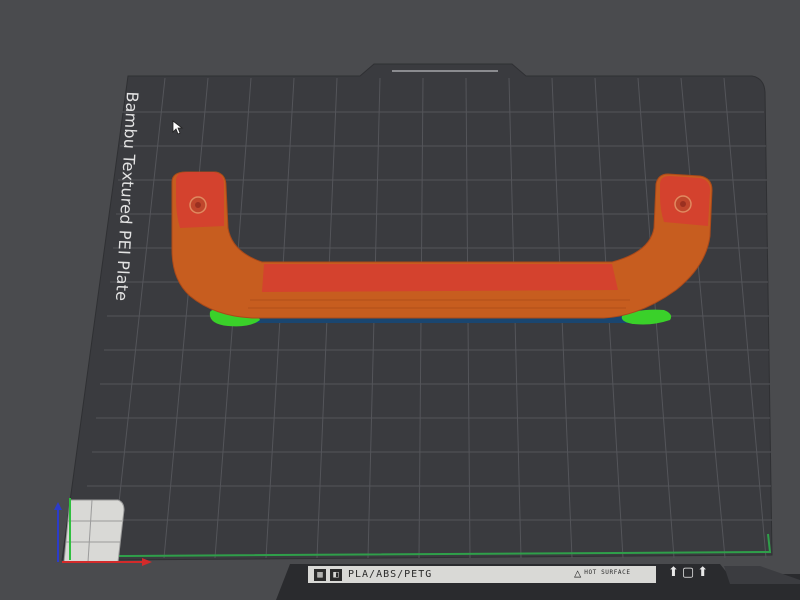  Describe the element at coordinates (607, 572) in the screenshot. I see `hot-surface-label: HOT SURFACE` at that location.